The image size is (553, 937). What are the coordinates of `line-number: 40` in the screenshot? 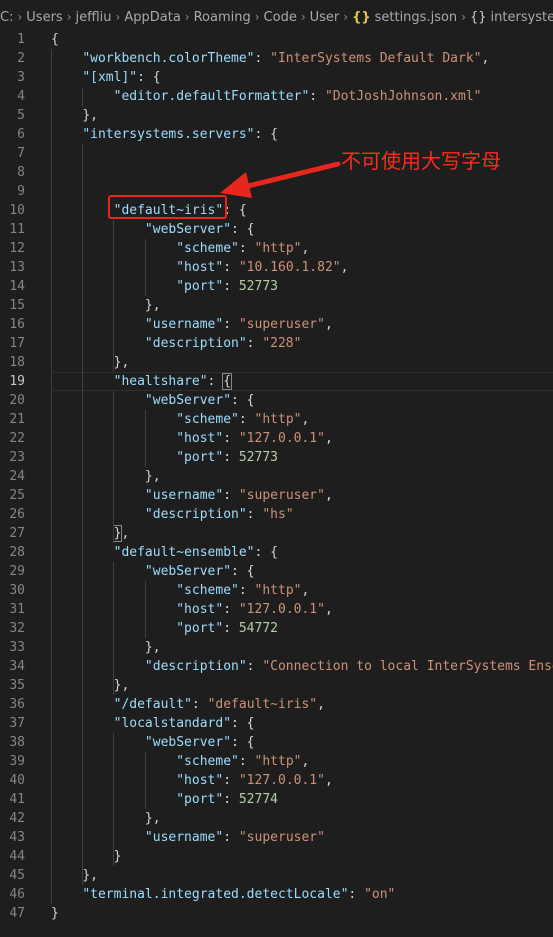 It's located at (17, 780).